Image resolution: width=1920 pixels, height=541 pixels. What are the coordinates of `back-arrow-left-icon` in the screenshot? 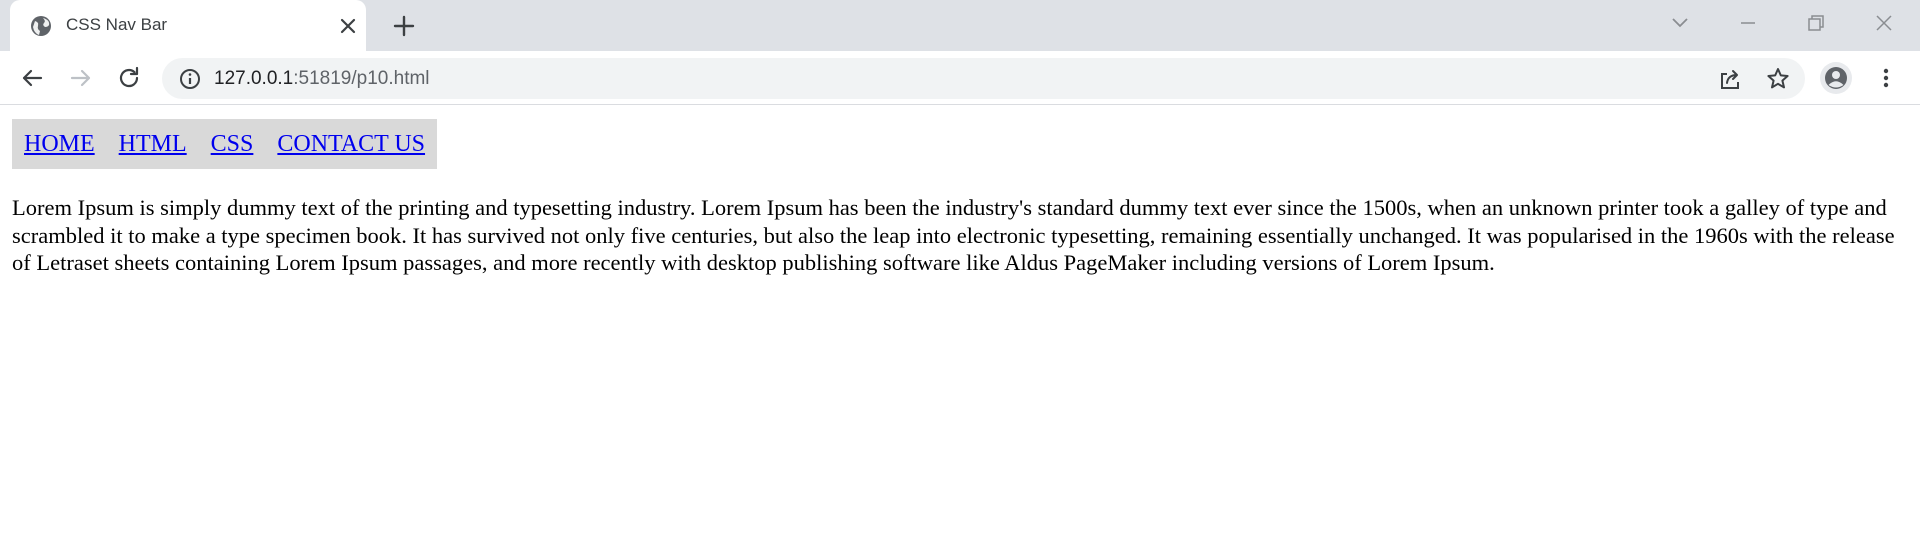 It's located at (32, 78).